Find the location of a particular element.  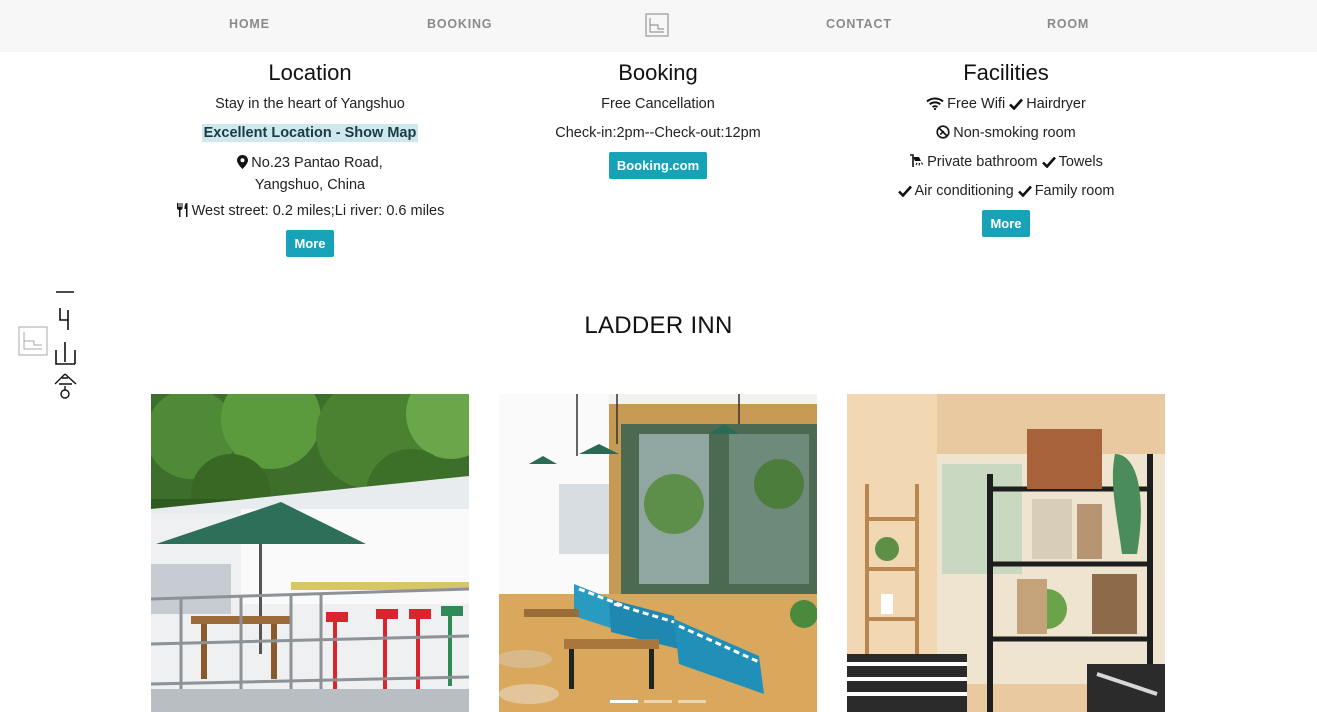

ladder-logo-icon is located at coordinates (657, 25).